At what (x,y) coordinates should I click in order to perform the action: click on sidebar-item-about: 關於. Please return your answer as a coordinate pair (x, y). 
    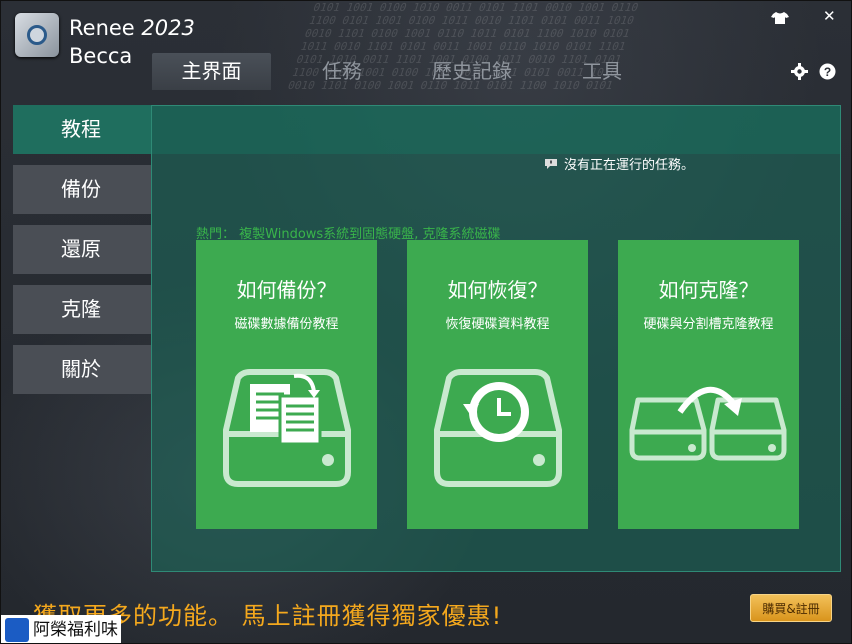
    Looking at the image, I should click on (82, 369).